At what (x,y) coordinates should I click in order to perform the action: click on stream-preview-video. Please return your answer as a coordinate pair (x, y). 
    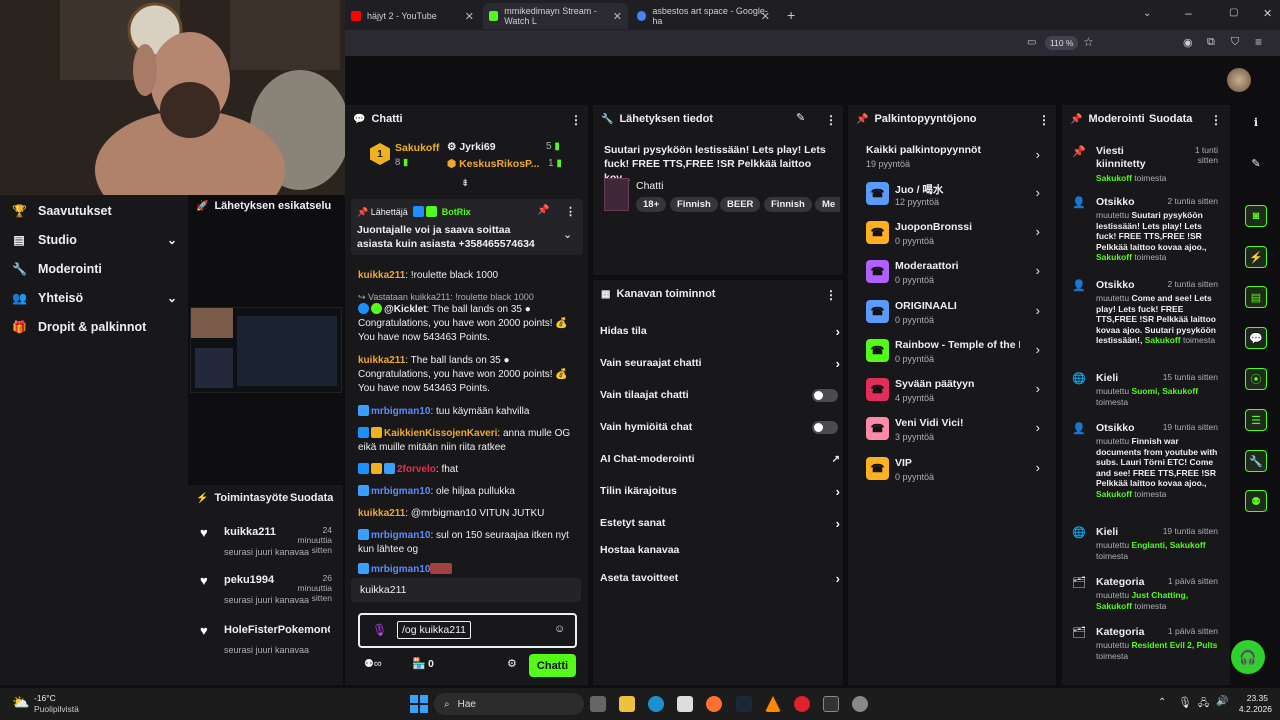
    Looking at the image, I should click on (266, 350).